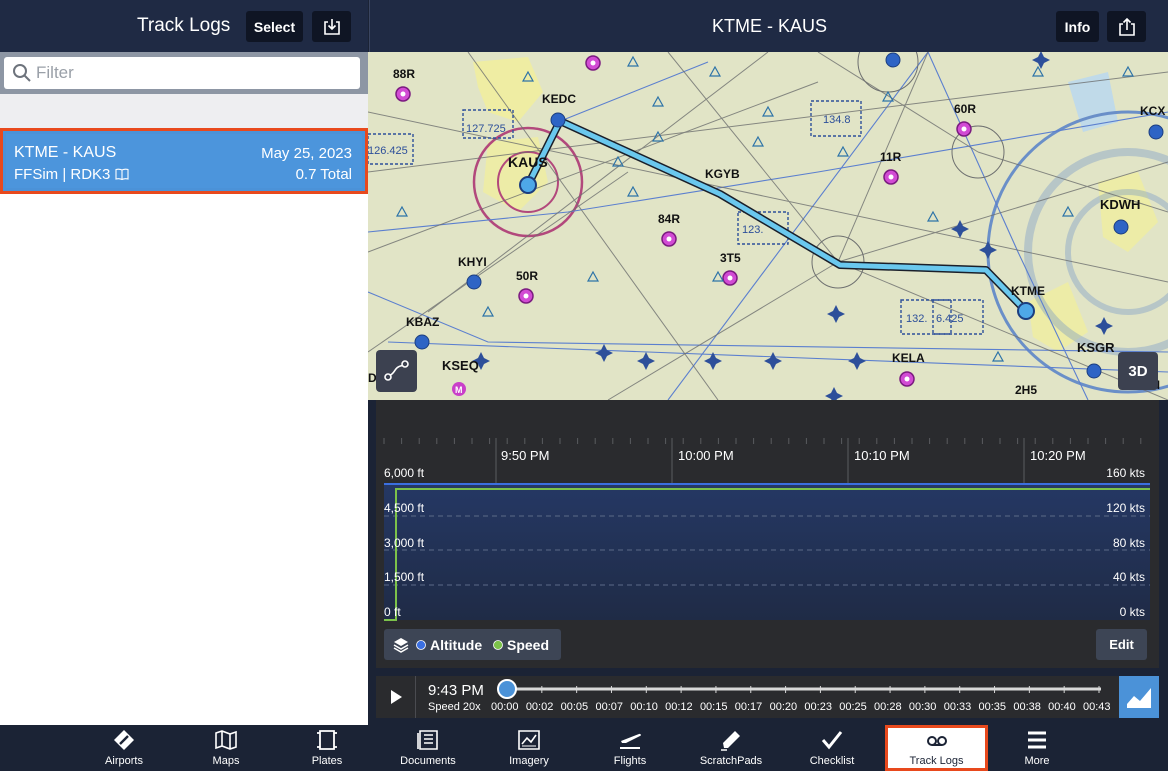  Describe the element at coordinates (922, 707) in the screenshot. I see `playback-tick-label: 00:30` at that location.